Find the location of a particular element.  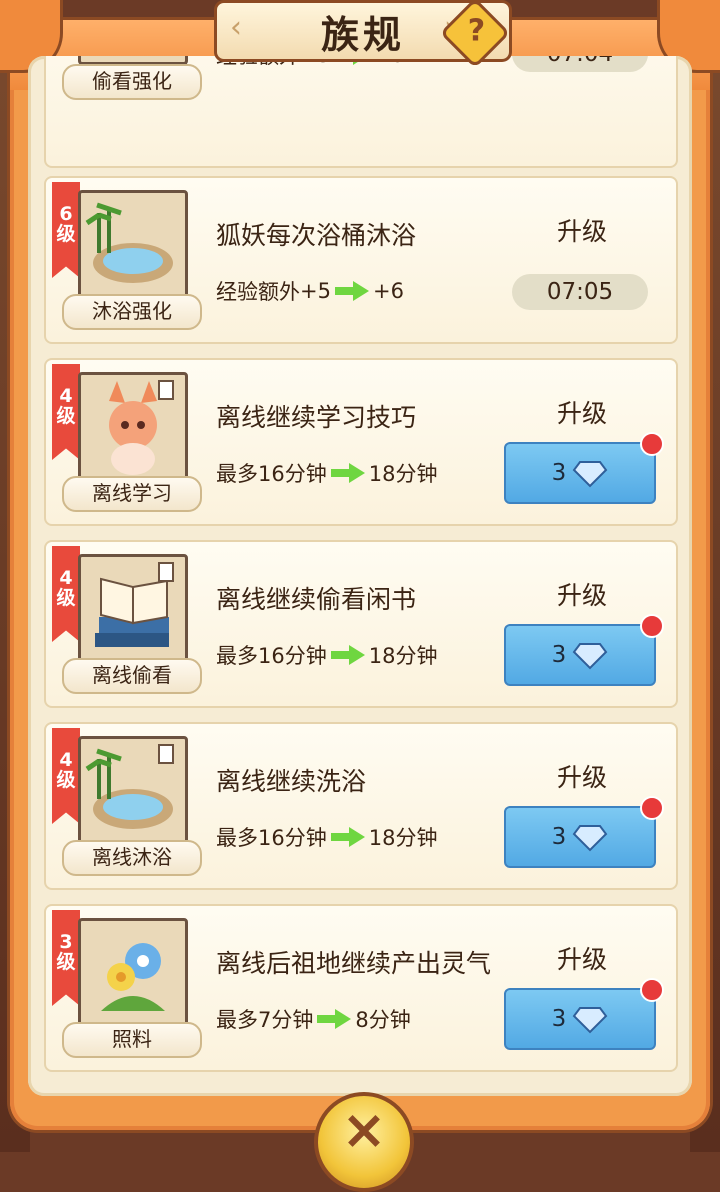

skill-name: 离线学习 is located at coordinates (132, 494).